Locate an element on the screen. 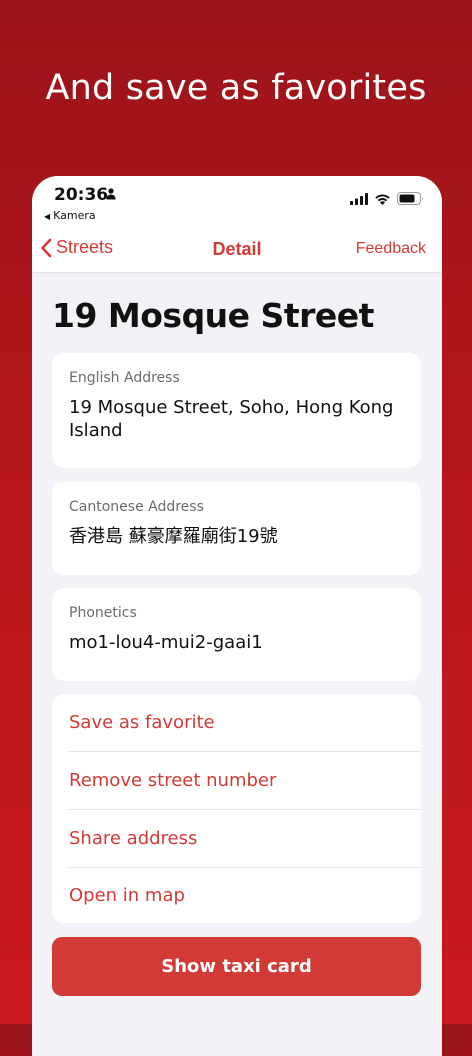 The width and height of the screenshot is (472, 1056). open-in-map-button: Open in map is located at coordinates (236, 895).